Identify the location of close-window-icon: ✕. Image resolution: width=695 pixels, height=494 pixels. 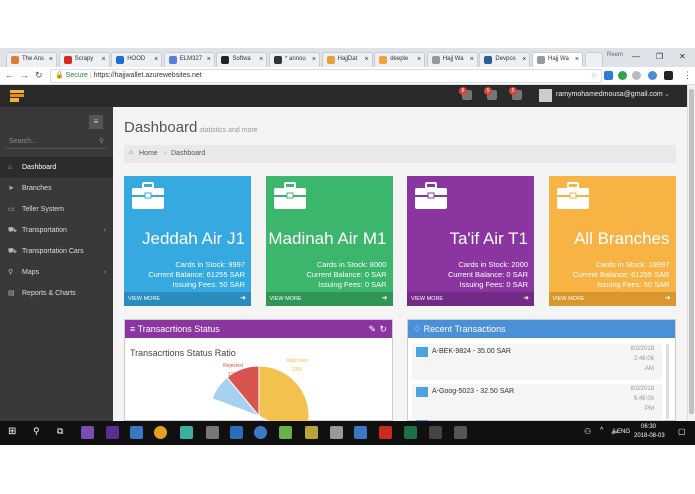
(682, 56).